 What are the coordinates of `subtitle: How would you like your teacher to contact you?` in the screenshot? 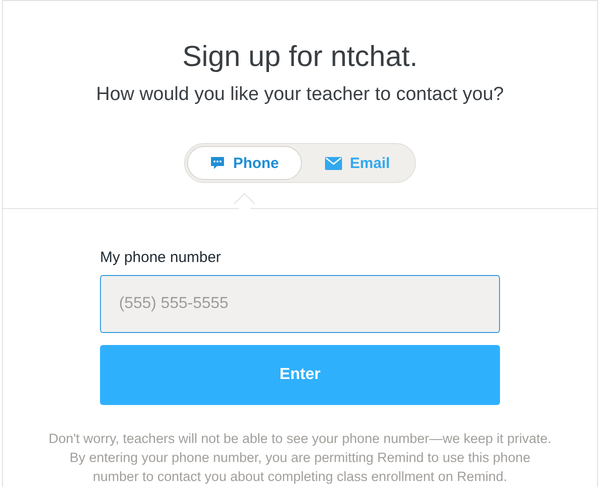 It's located at (300, 95).